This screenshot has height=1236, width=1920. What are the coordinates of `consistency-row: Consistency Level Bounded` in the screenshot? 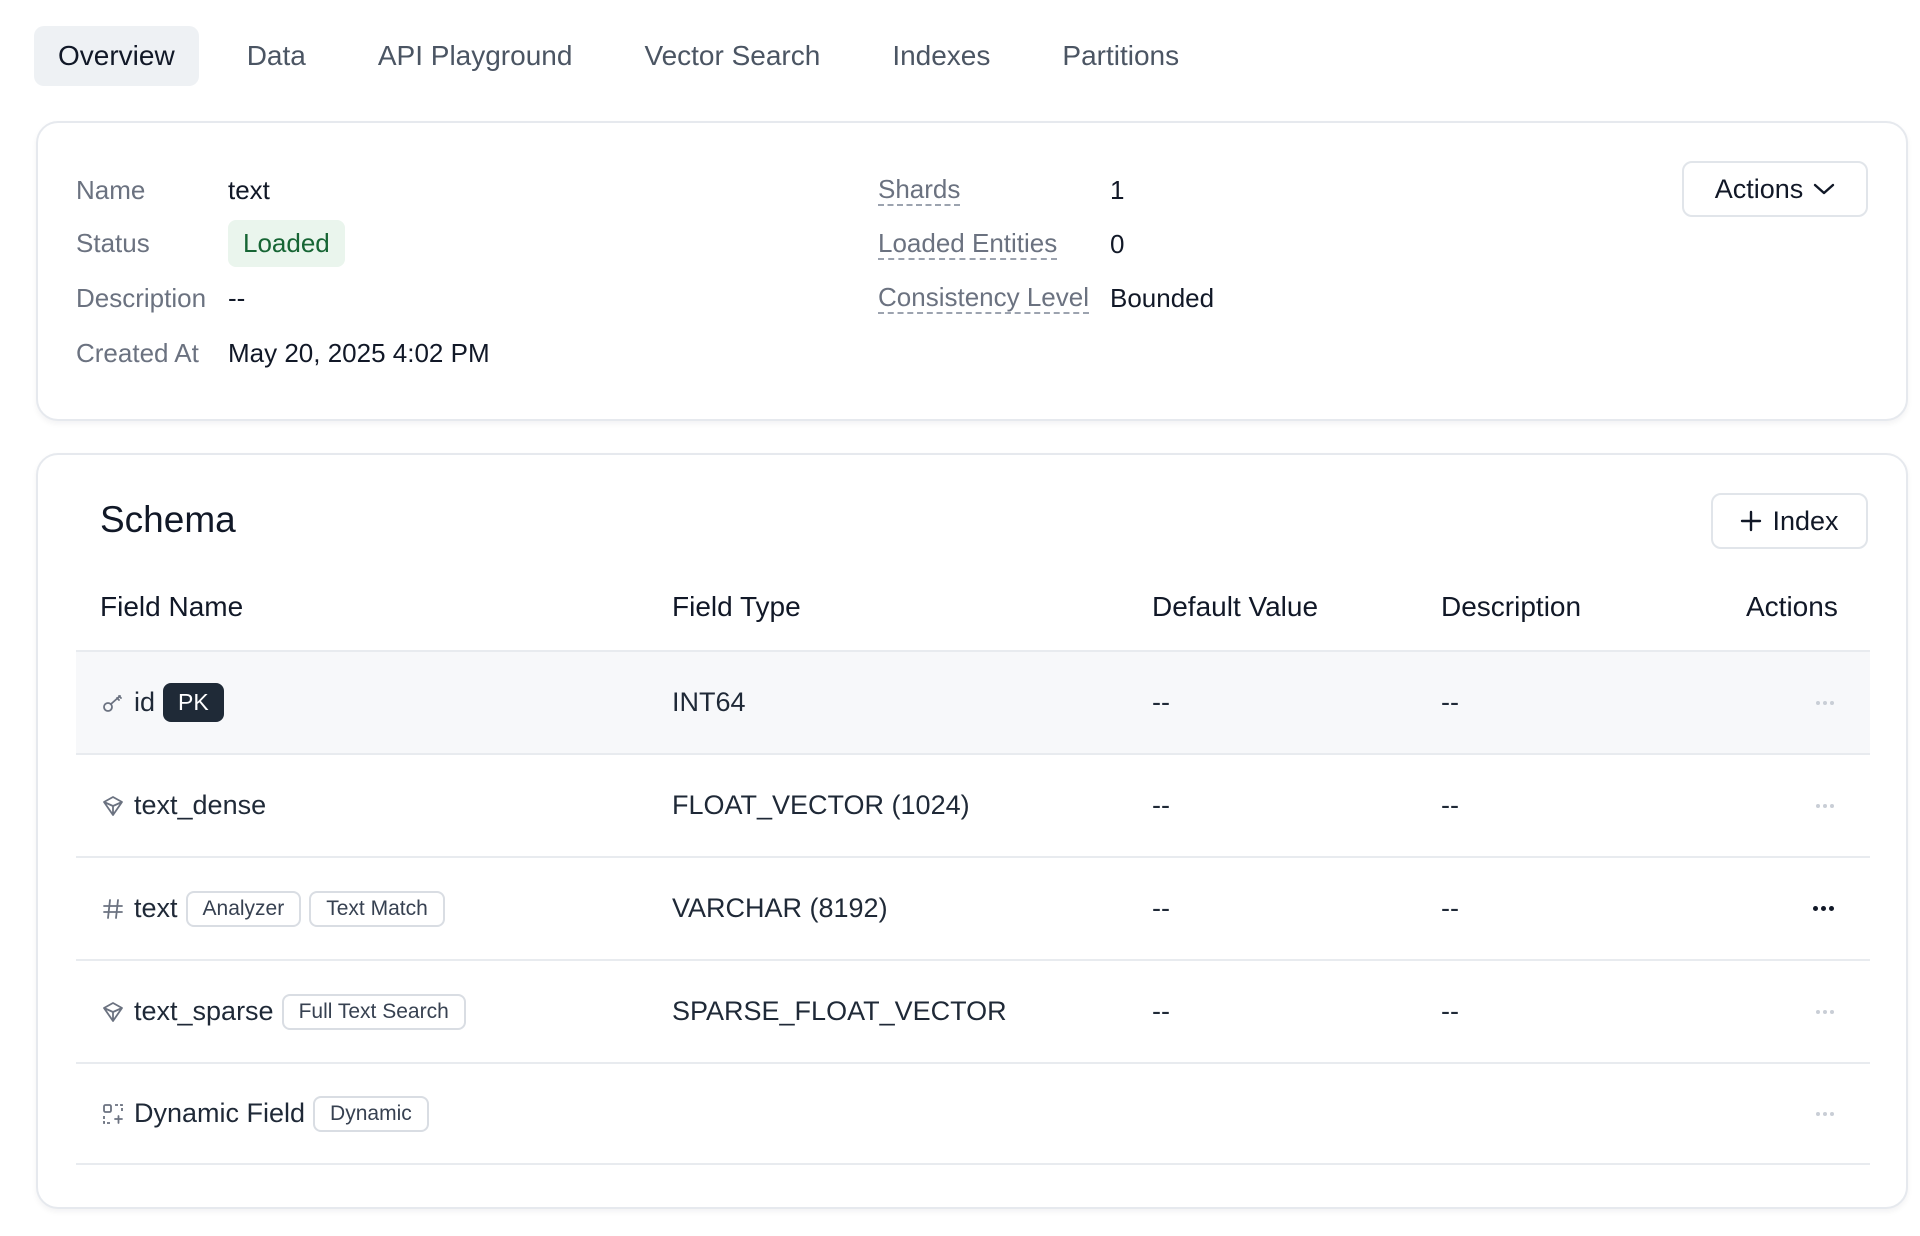 It's located at (1046, 298).